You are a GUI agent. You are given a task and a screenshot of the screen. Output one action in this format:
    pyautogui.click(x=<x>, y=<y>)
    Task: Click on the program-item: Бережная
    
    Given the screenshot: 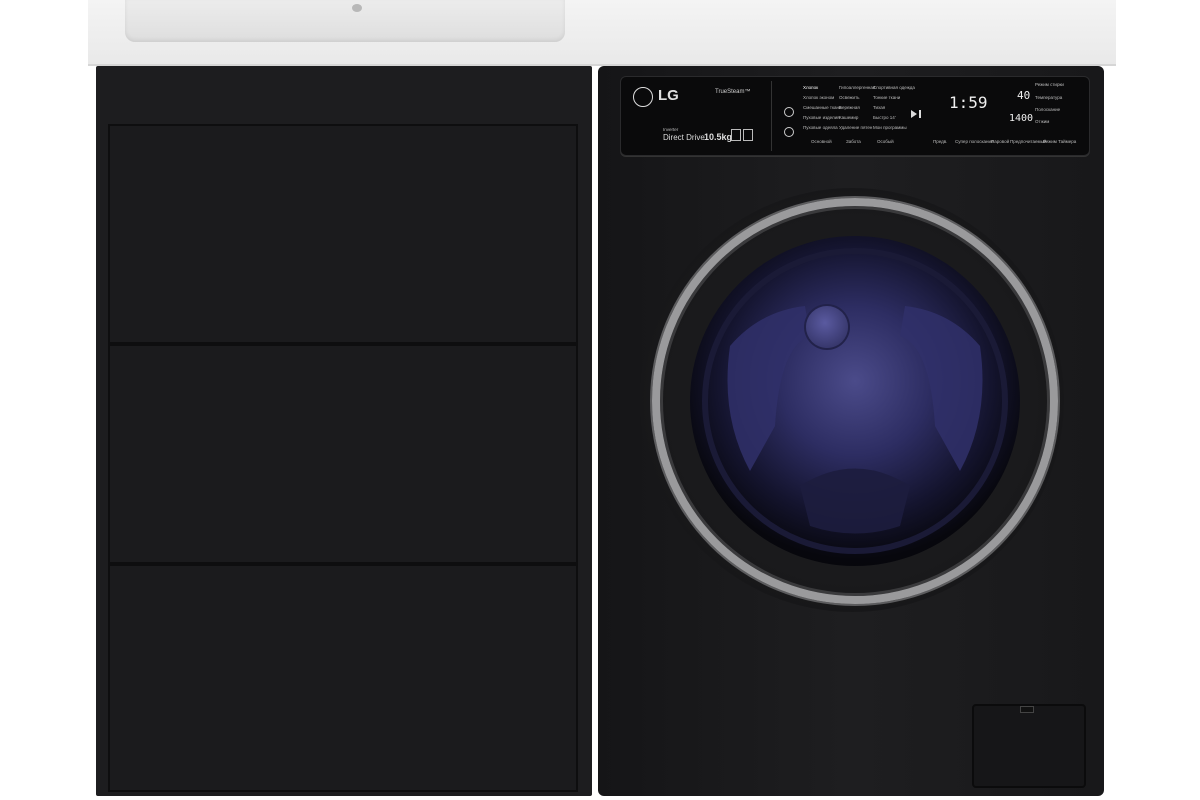 What is the action you would take?
    pyautogui.click(x=849, y=107)
    